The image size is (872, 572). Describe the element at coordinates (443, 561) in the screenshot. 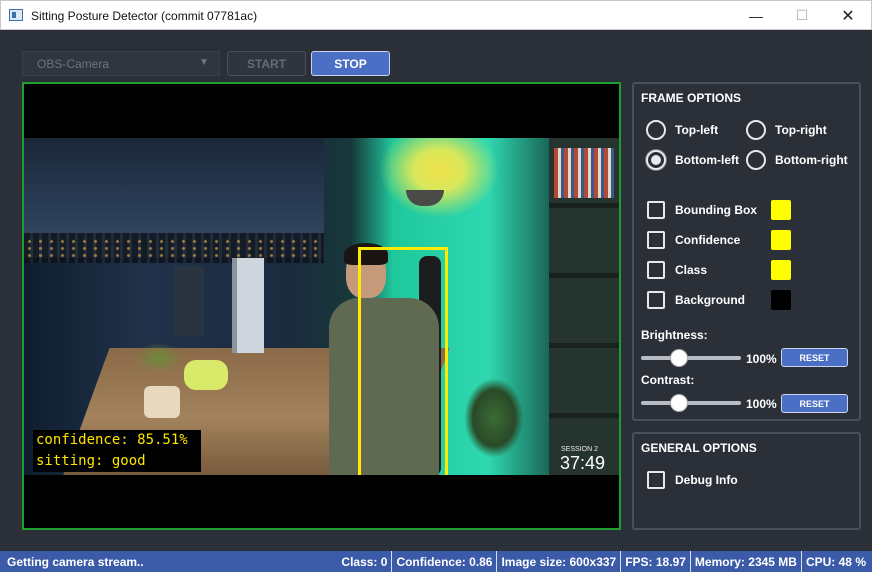

I see `status-confidence: Confidence: 0.86` at that location.